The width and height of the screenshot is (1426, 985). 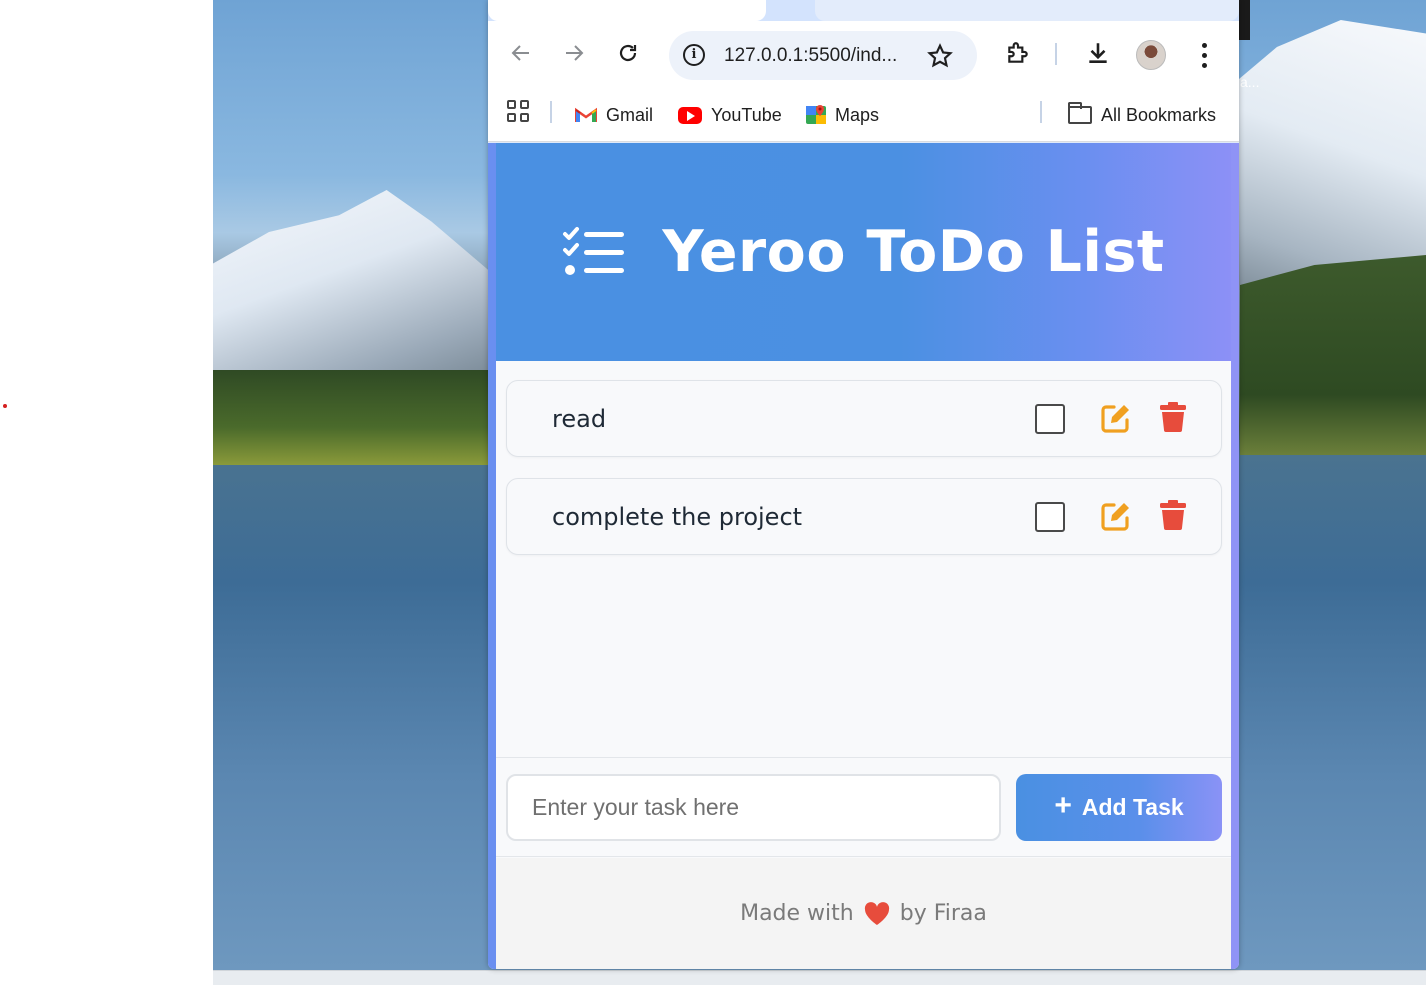 What do you see at coordinates (753, 807) in the screenshot?
I see `task-input` at bounding box center [753, 807].